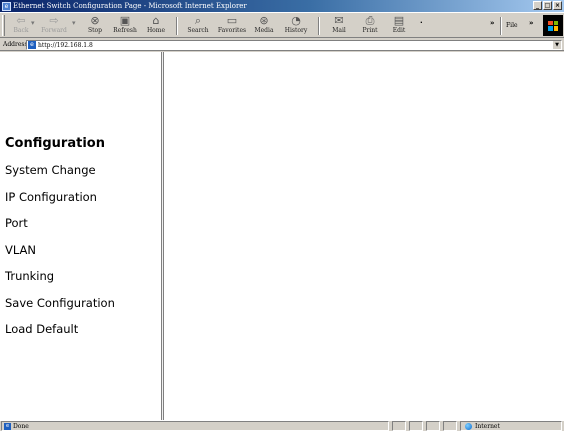  What do you see at coordinates (125, 20) in the screenshot?
I see `refresh-icon: ▣` at bounding box center [125, 20].